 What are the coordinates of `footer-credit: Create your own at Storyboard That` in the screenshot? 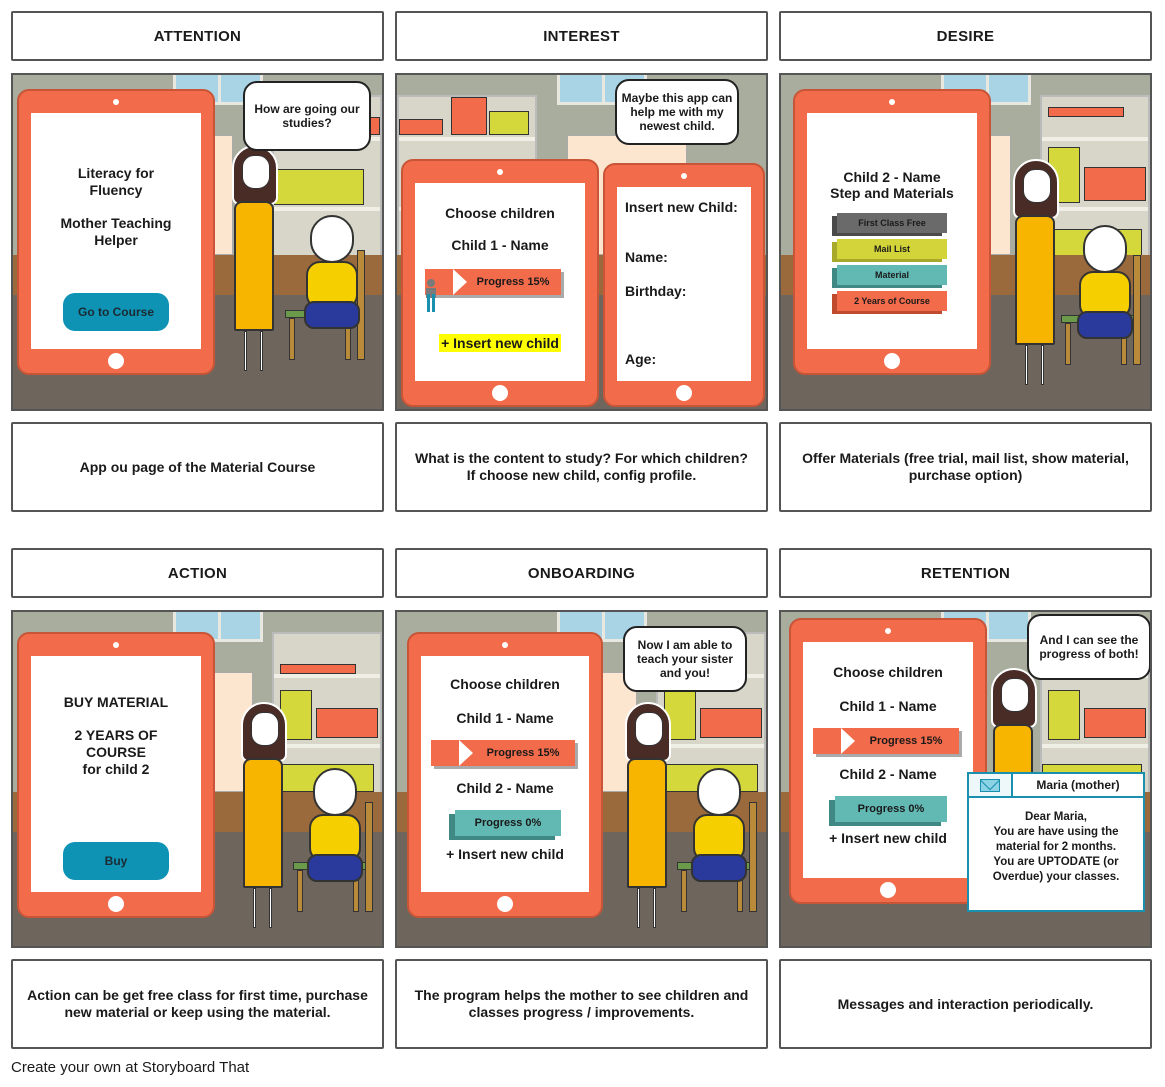 It's located at (130, 1067).